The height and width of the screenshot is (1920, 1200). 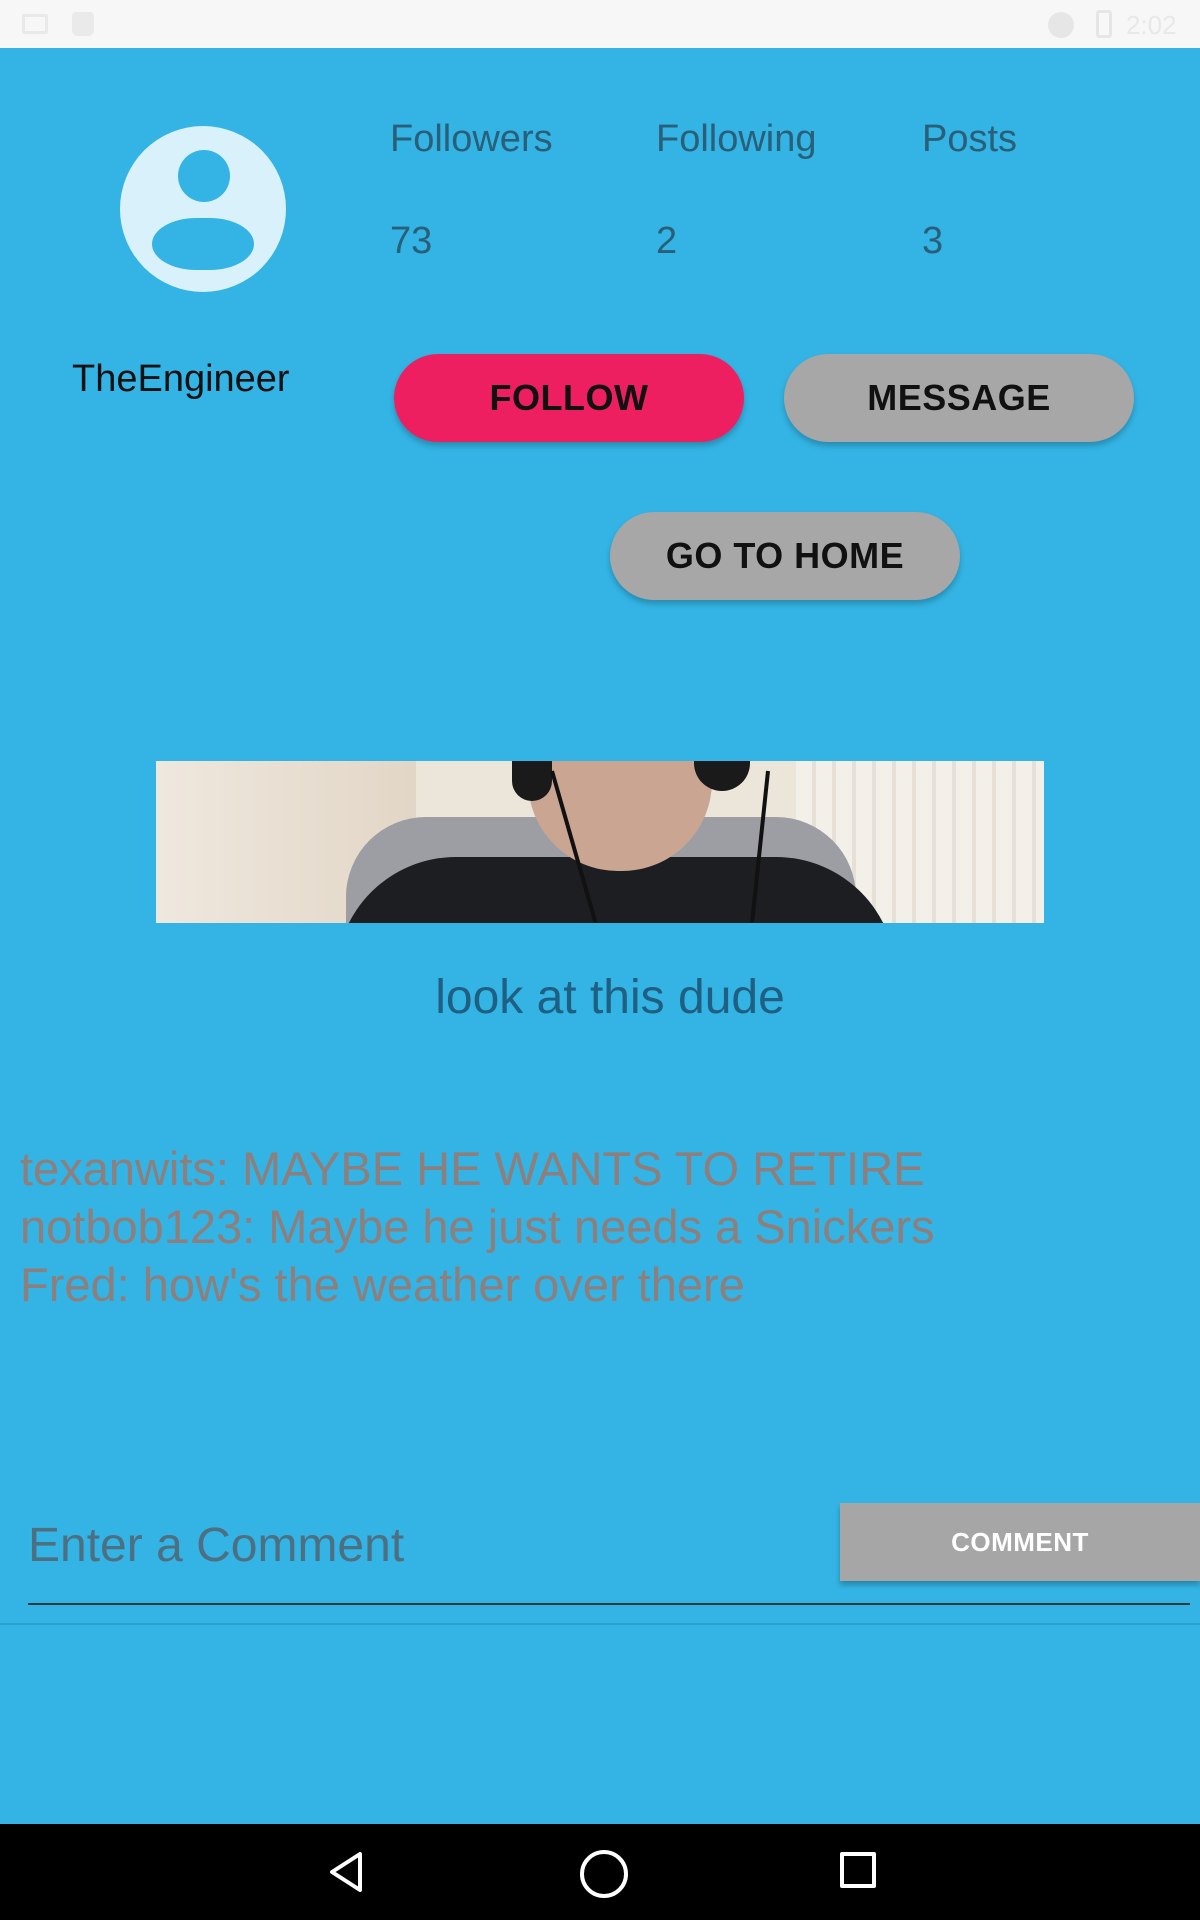 I want to click on avatar-body, so click(x=203, y=244).